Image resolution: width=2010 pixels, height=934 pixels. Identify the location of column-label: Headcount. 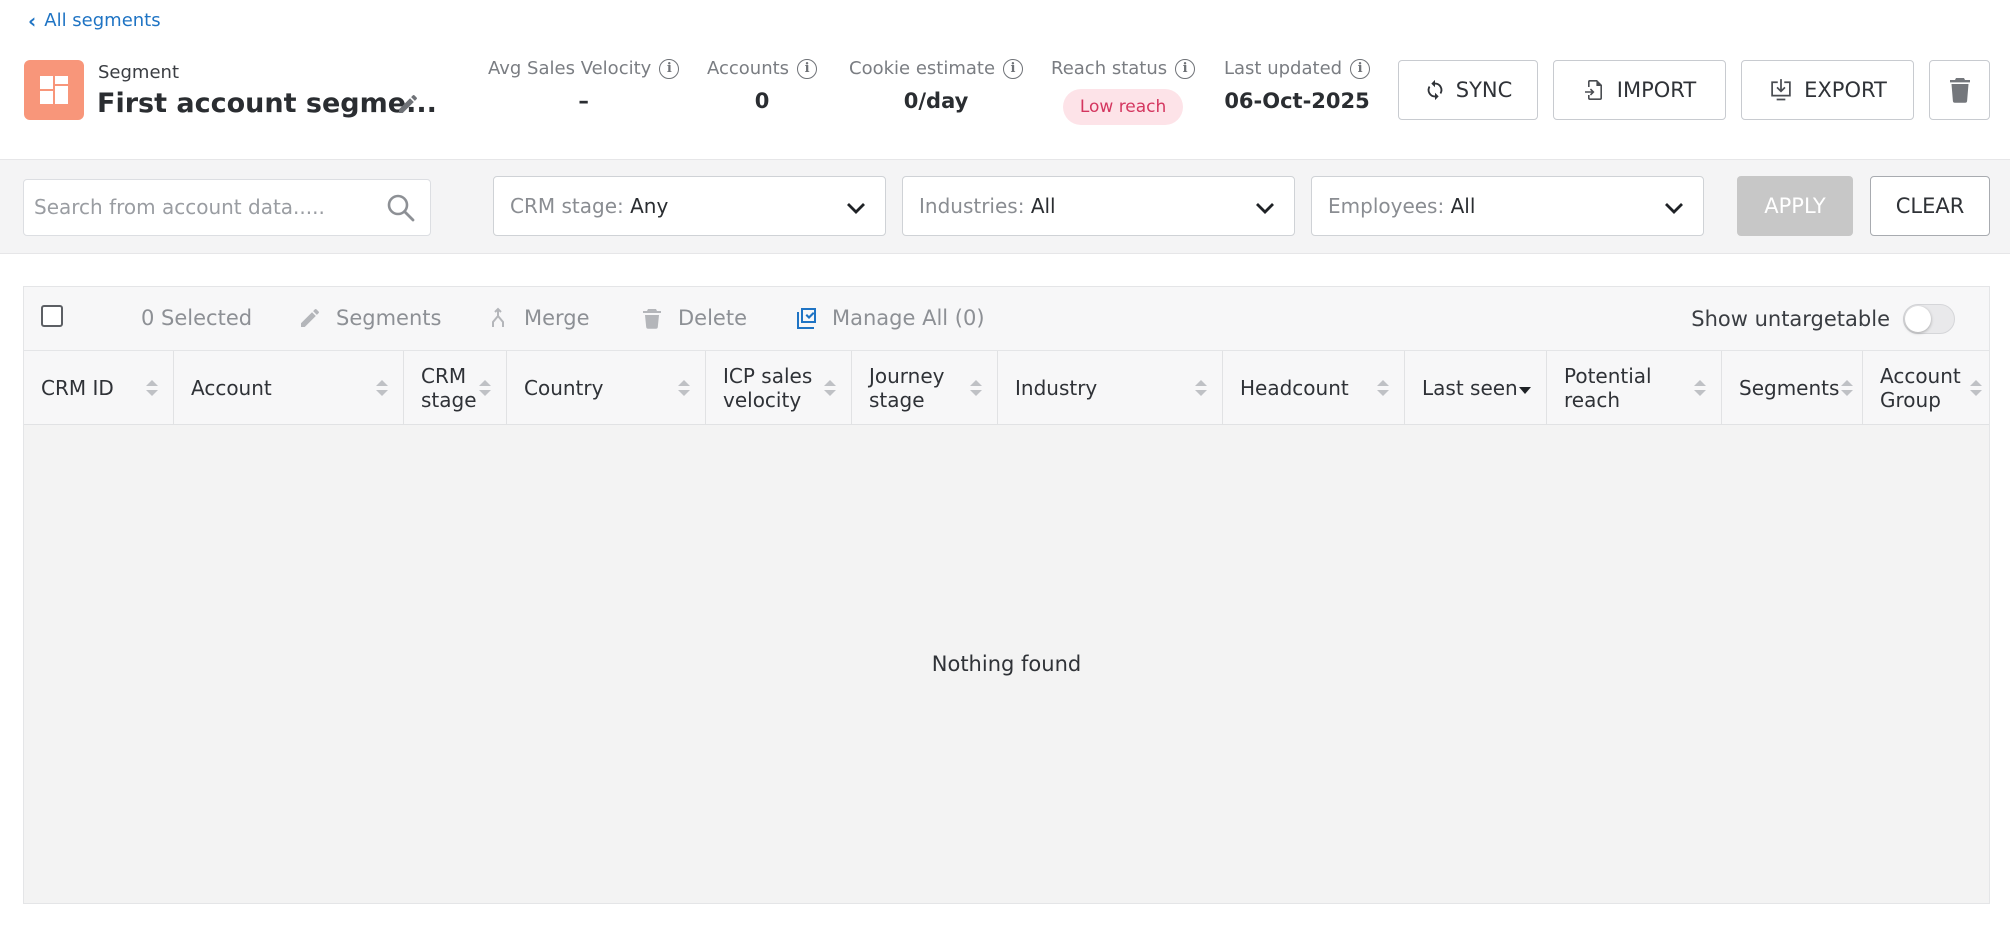
(1294, 388).